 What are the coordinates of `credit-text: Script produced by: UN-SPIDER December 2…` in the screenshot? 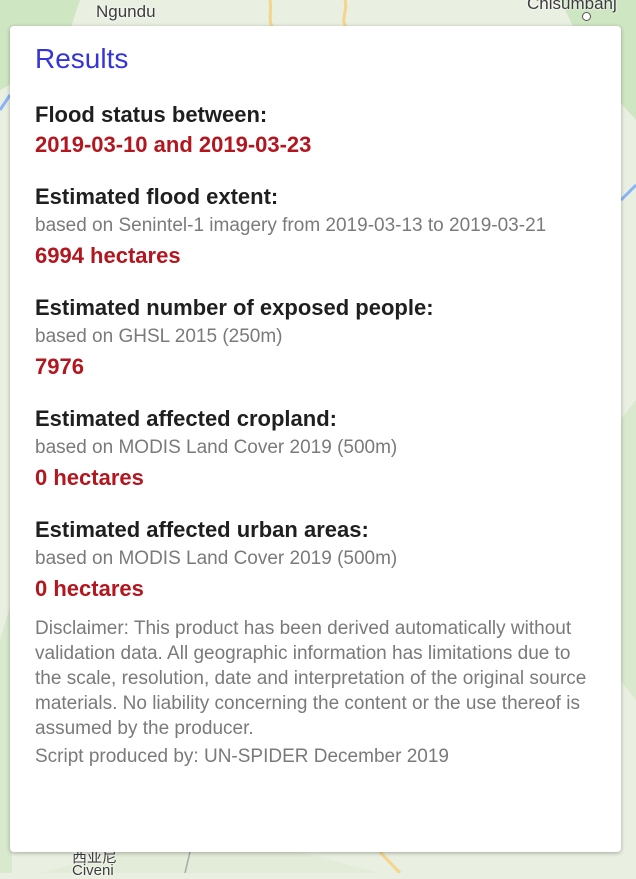 It's located at (242, 756).